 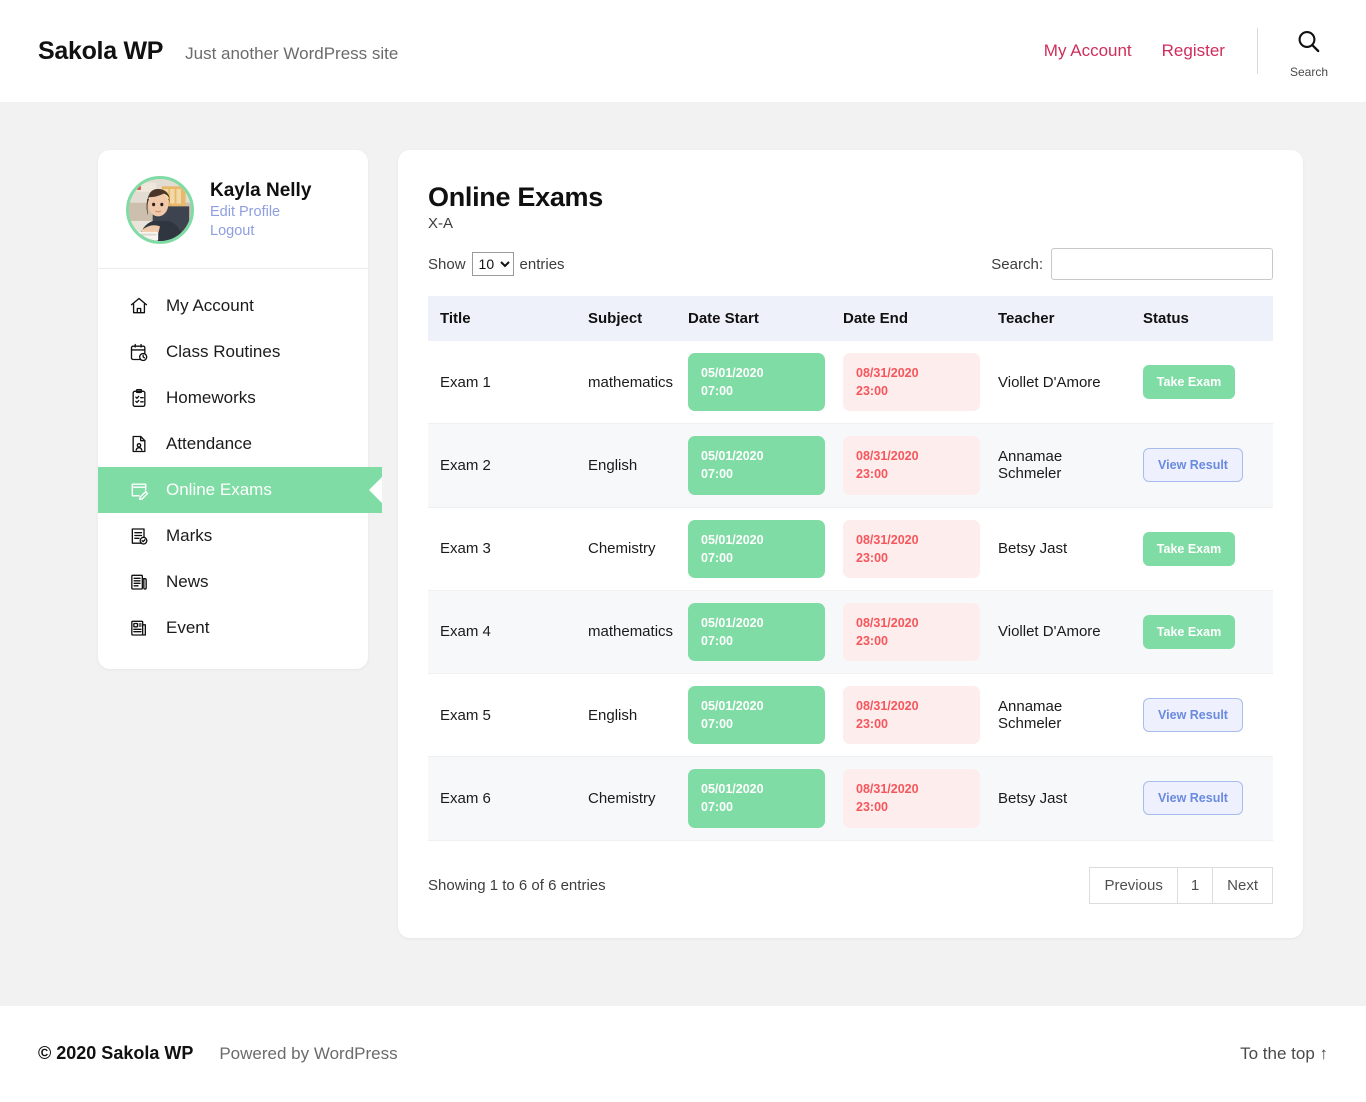 I want to click on sidebar-item-marks: Marks, so click(x=233, y=536).